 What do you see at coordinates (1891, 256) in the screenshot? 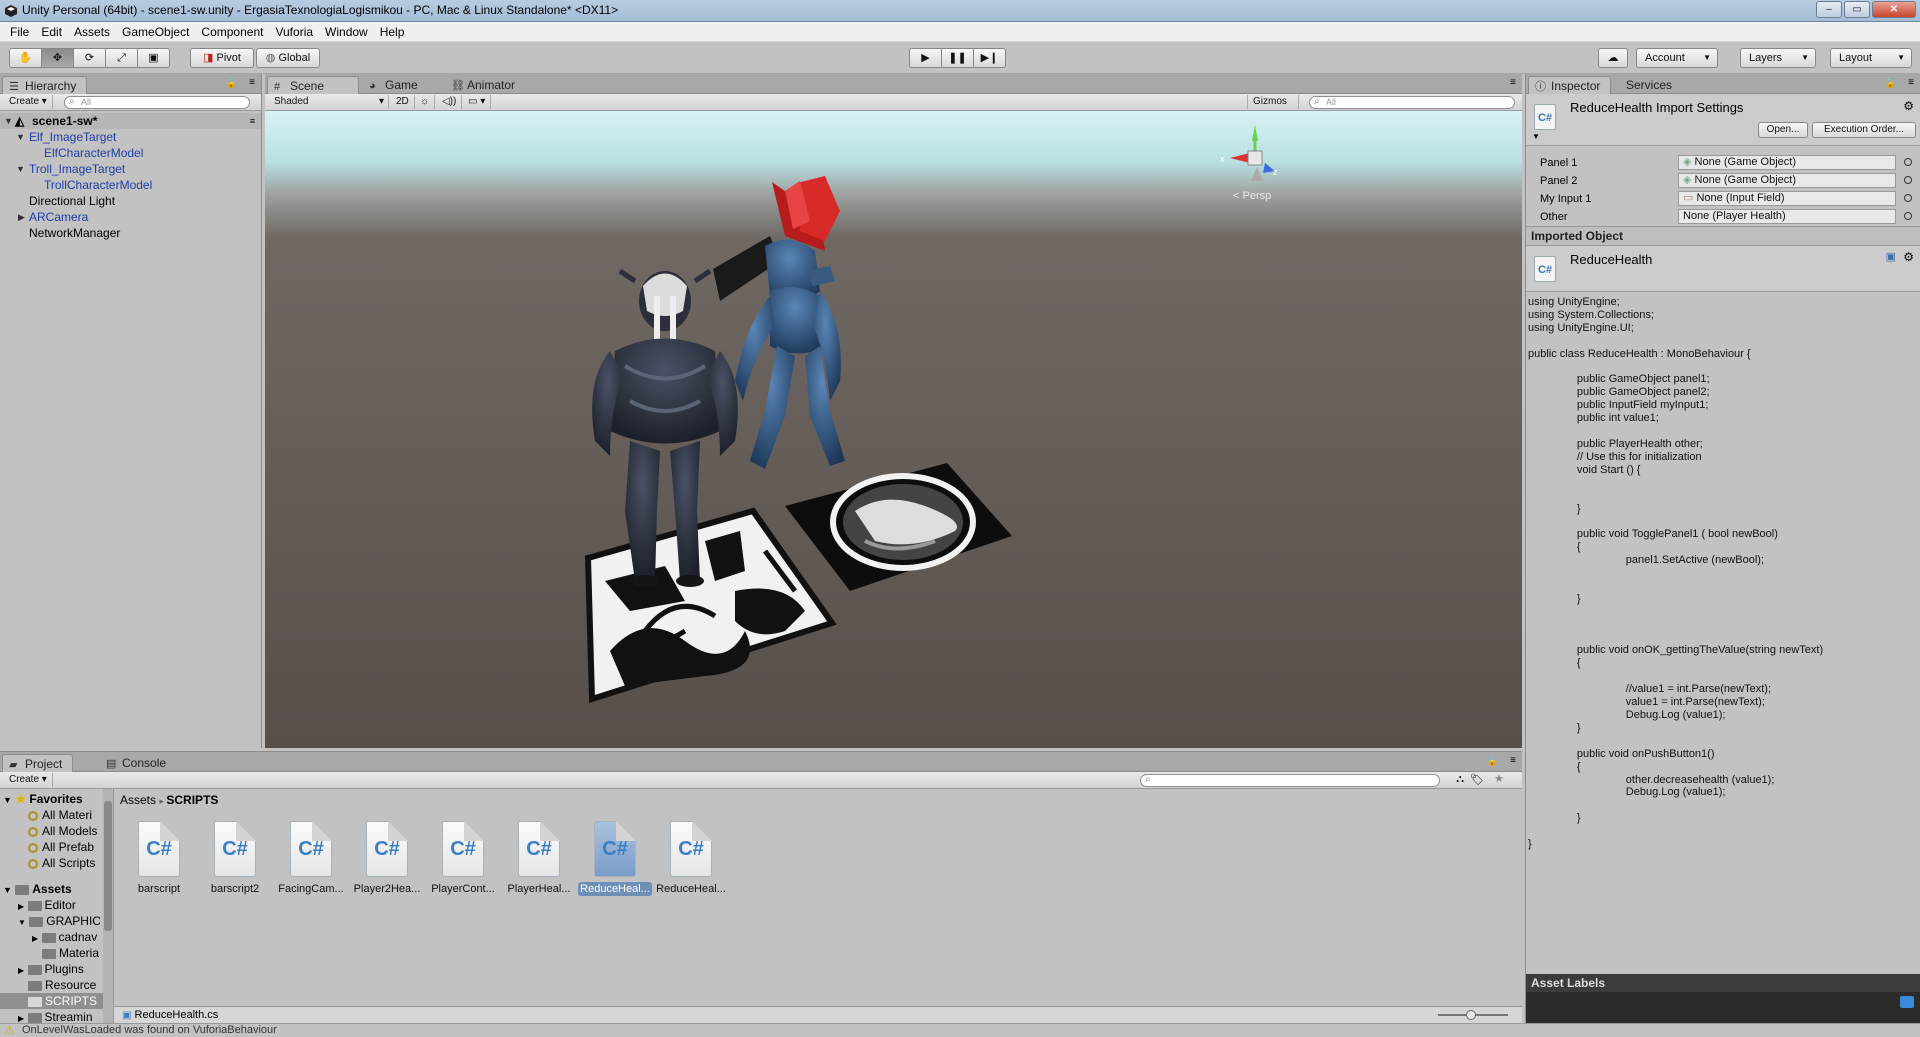
I see `help-book-icon: ▣` at bounding box center [1891, 256].